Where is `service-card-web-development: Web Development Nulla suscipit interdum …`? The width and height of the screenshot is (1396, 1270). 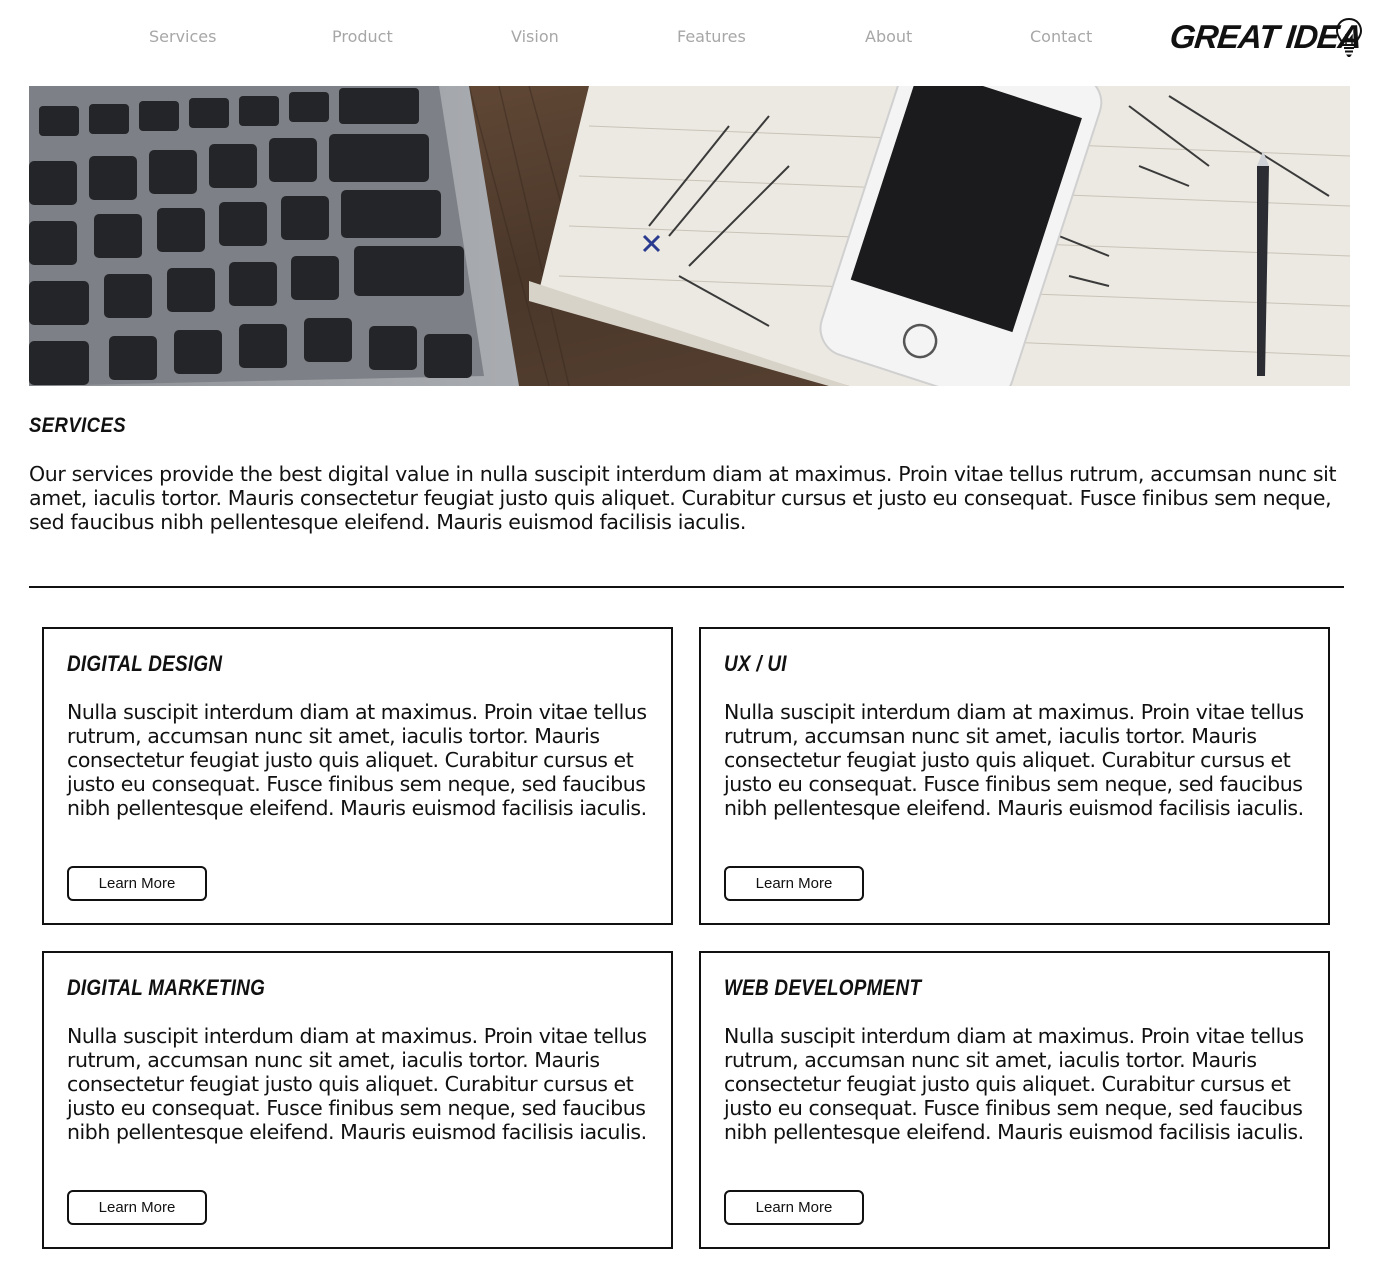
service-card-web-development: Web Development Nulla suscipit interdum … is located at coordinates (1014, 1100).